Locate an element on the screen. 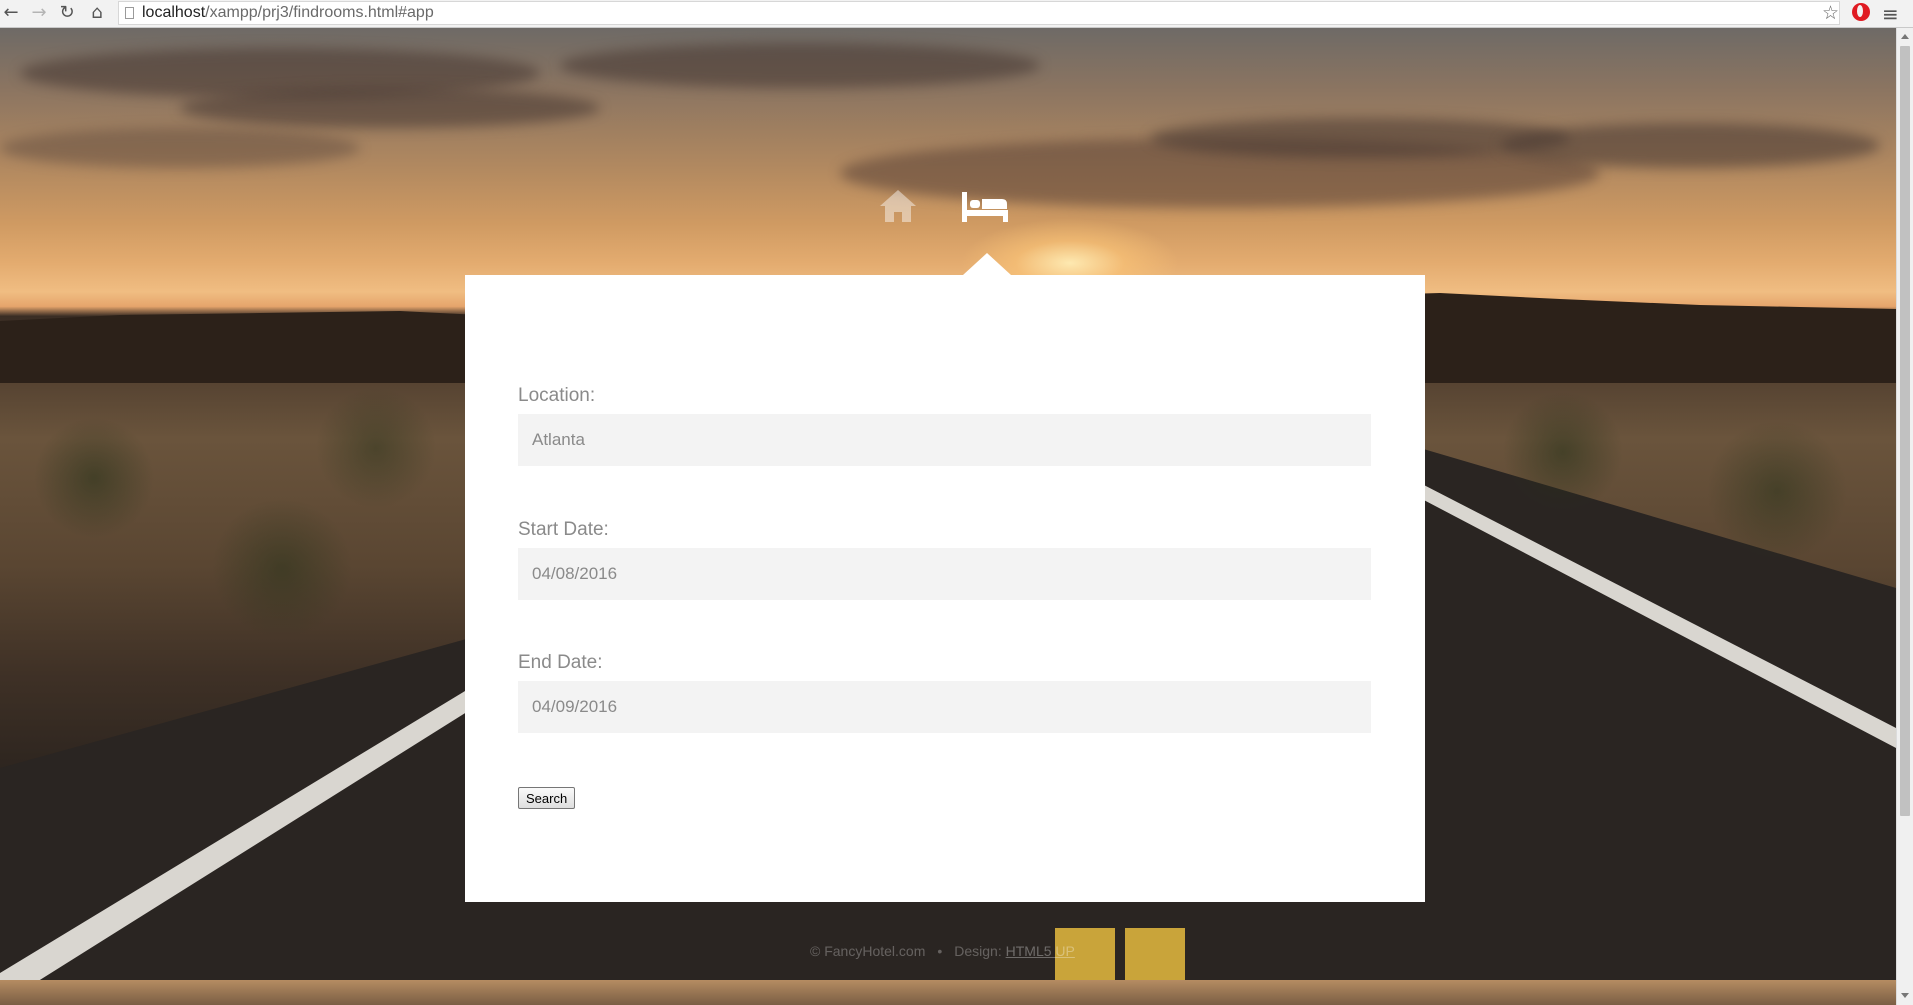 This screenshot has height=1005, width=1913. search-button: Search is located at coordinates (547, 798).